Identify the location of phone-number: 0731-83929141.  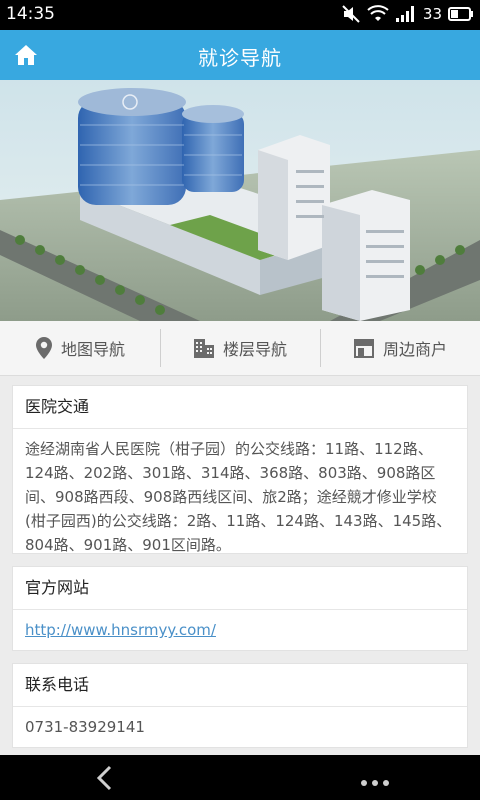
(85, 727).